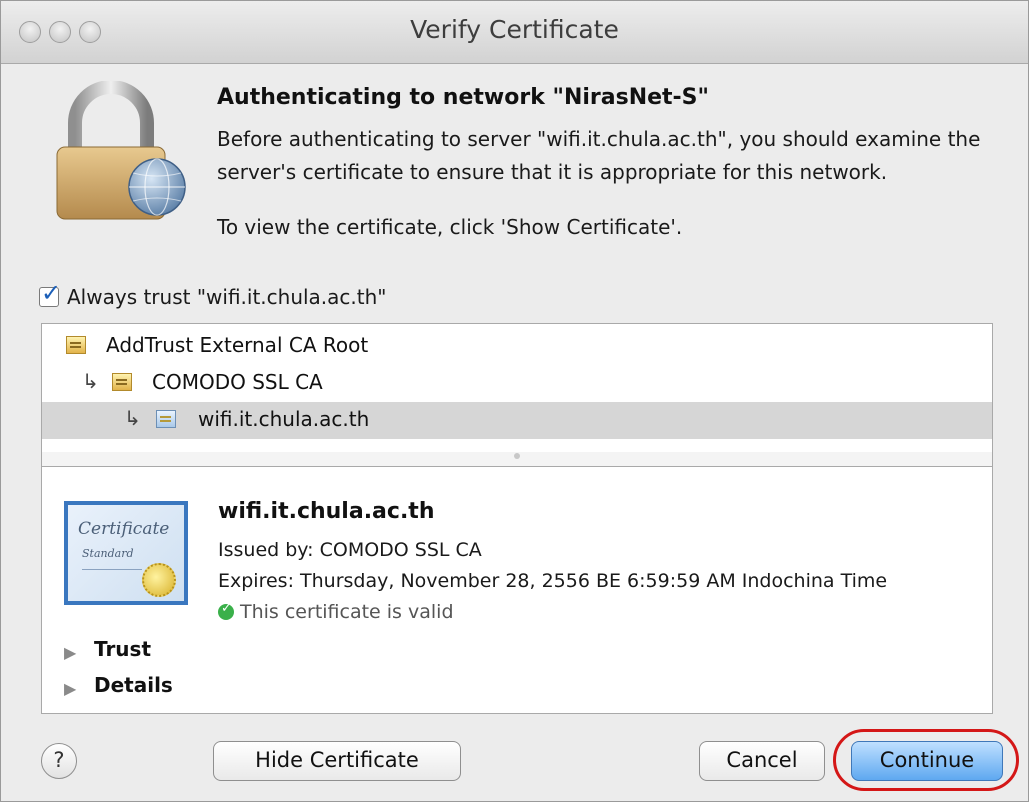  I want to click on details-disclosure-triangle-icon: ▶, so click(70, 688).